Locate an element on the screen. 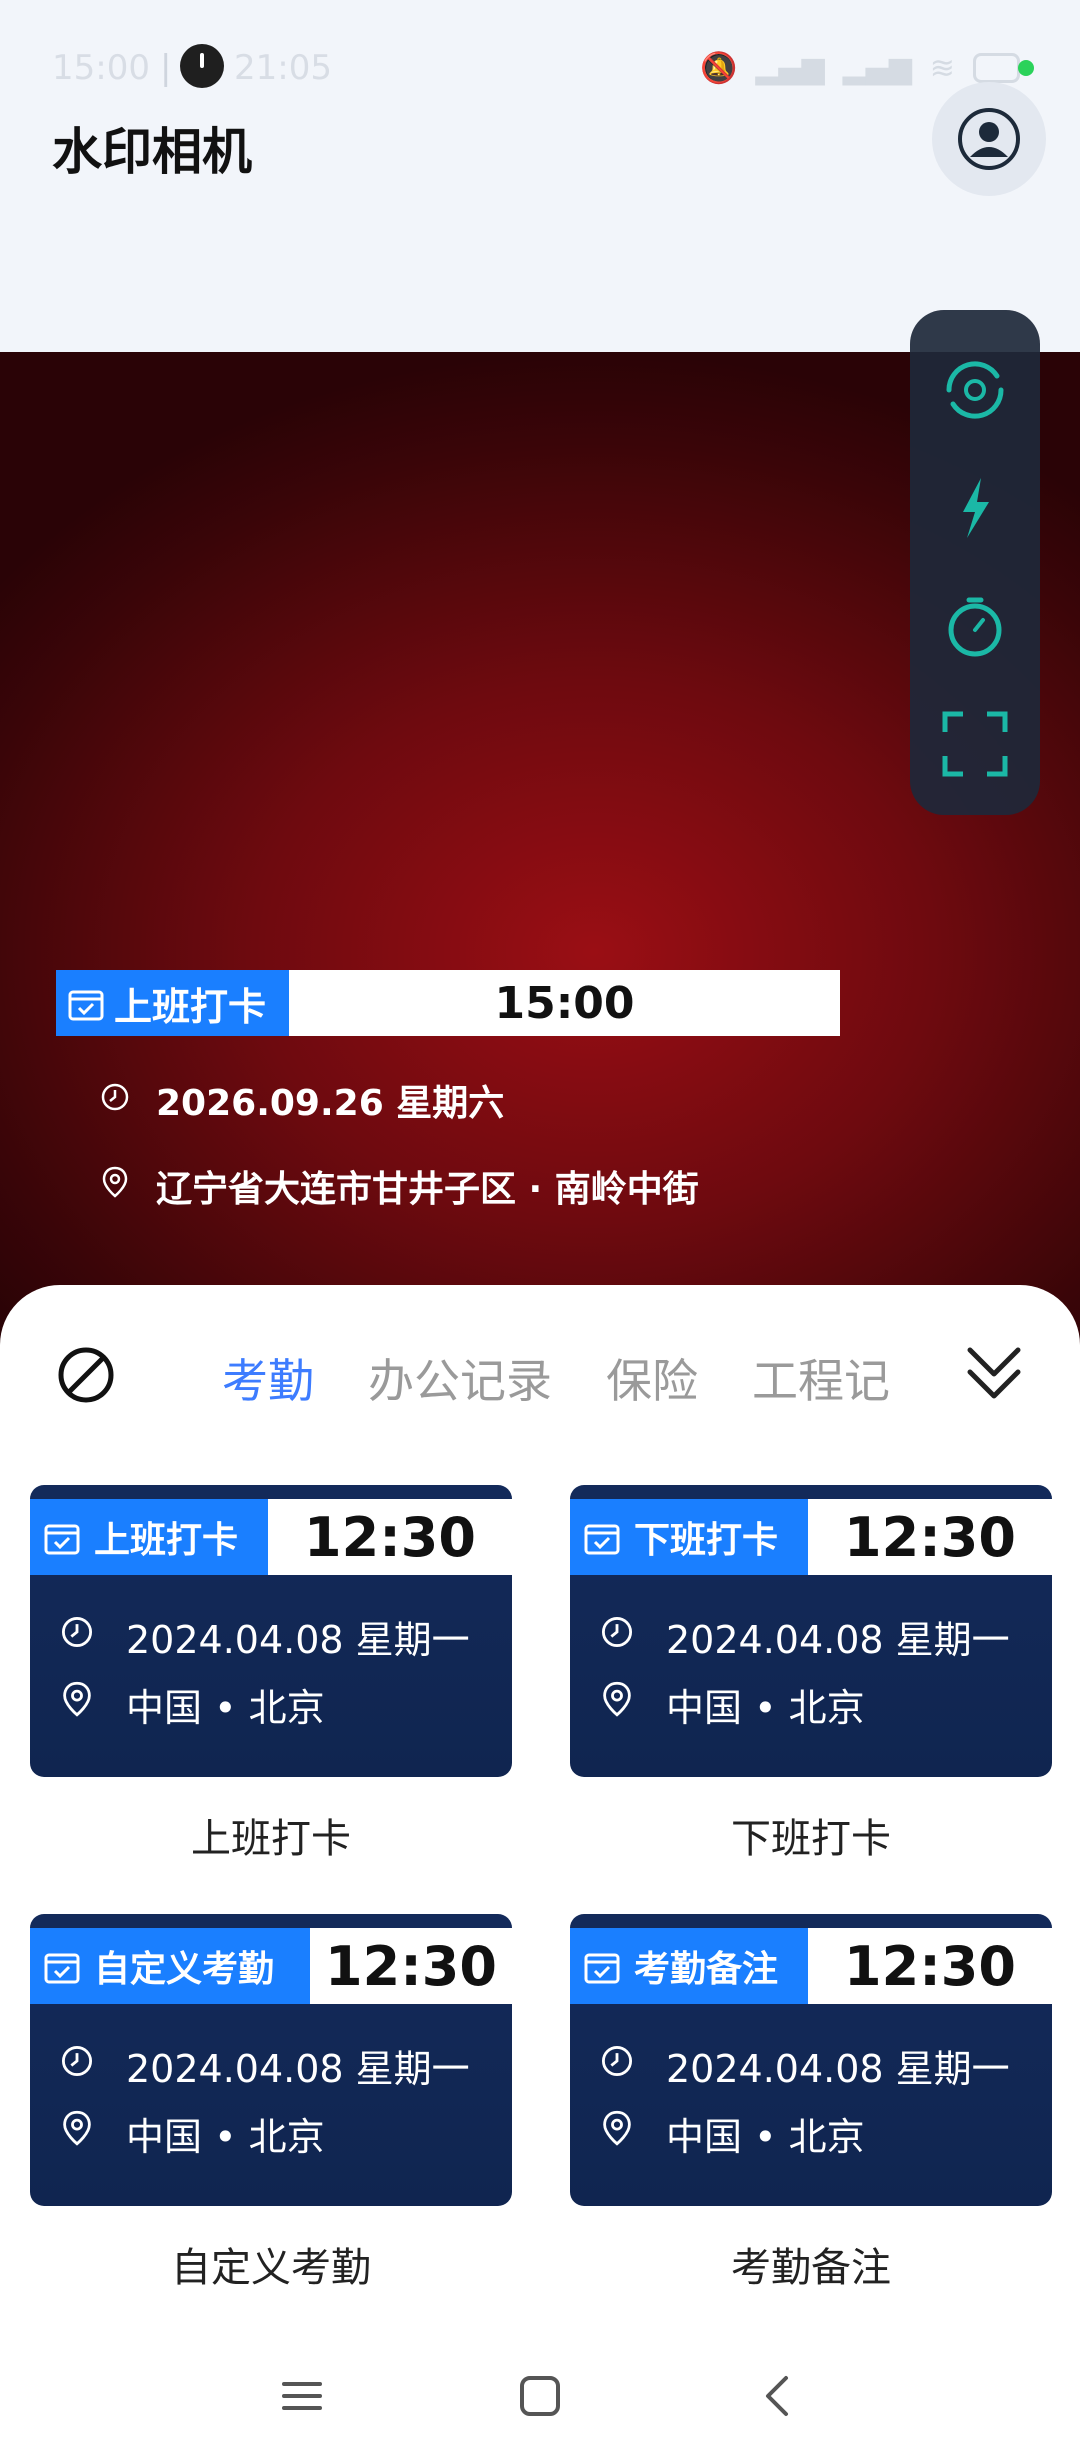 The width and height of the screenshot is (1080, 2460). watermark-time: 15:00 is located at coordinates (564, 1003).